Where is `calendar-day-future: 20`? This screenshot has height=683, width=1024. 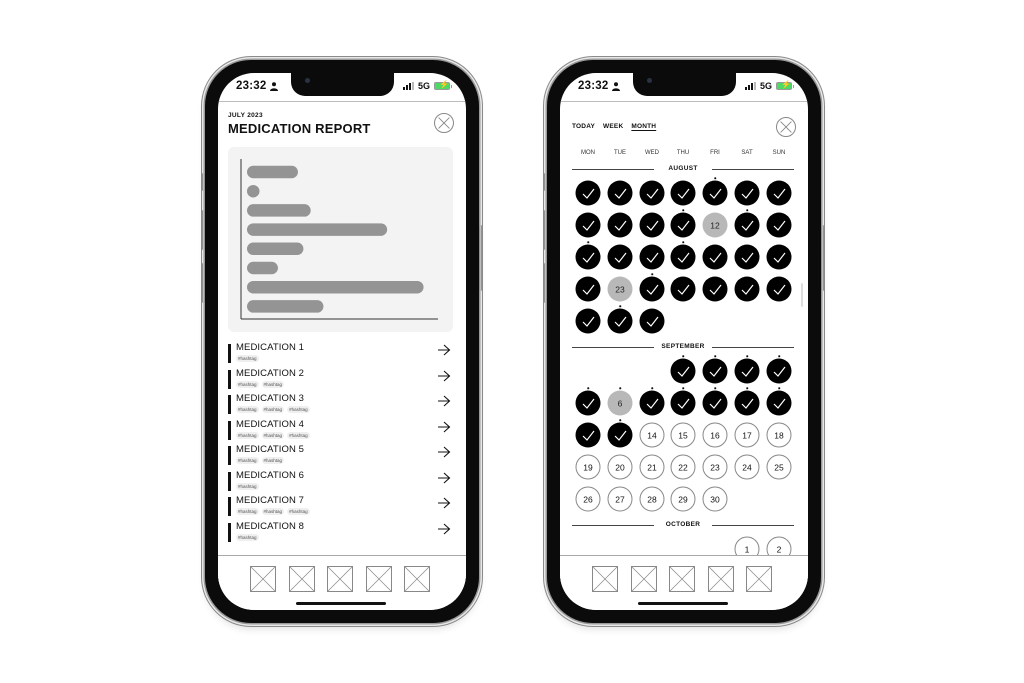
calendar-day-future: 20 is located at coordinates (620, 467).